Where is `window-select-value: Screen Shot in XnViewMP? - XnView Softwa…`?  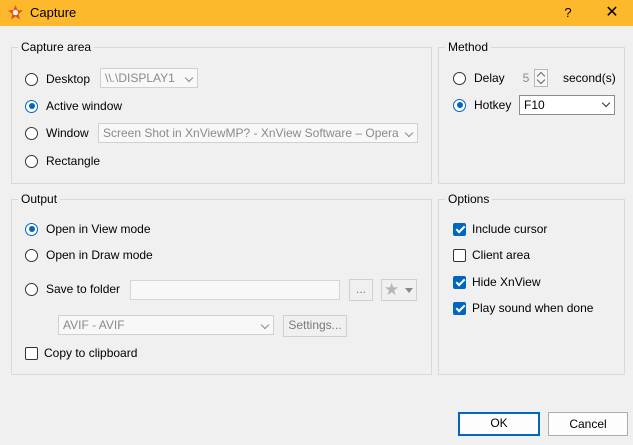 window-select-value: Screen Shot in XnViewMP? - XnView Softwa… is located at coordinates (251, 133).